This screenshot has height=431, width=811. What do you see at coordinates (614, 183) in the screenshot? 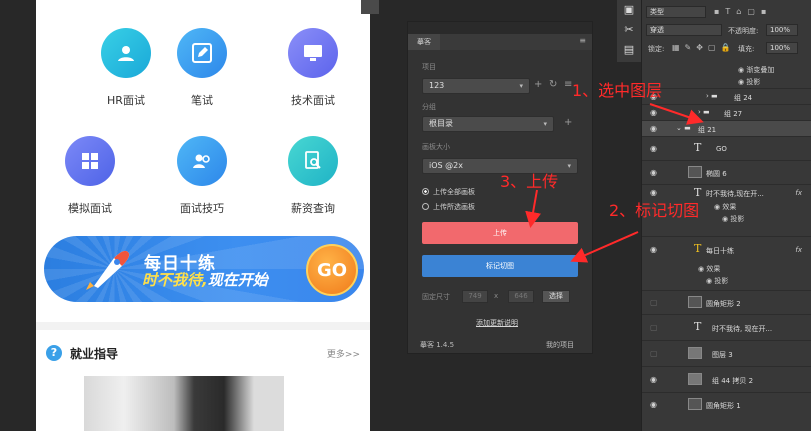
I see `annotation-arrows` at bounding box center [614, 183].